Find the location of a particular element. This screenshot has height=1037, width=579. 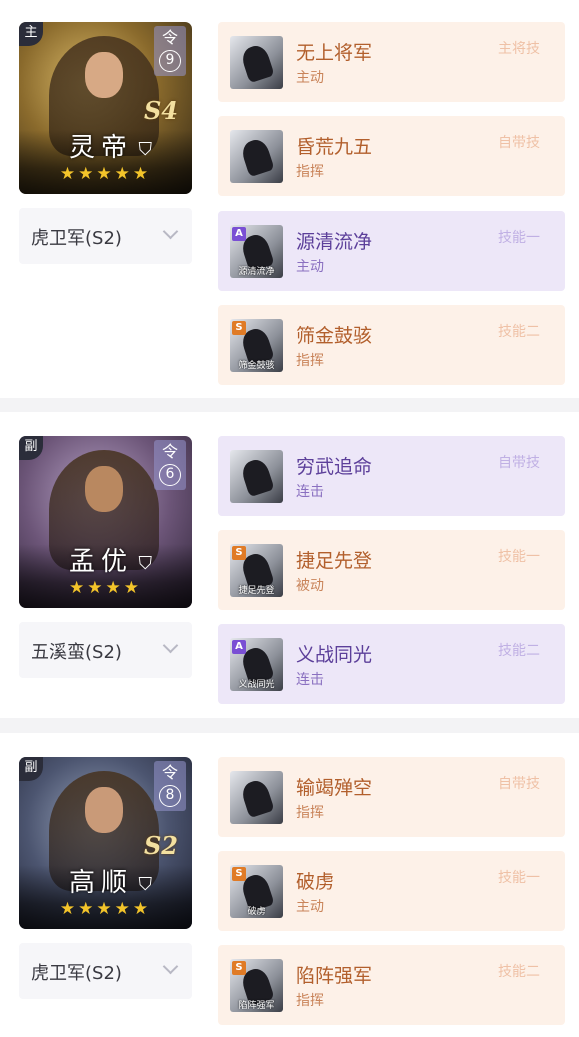

order-badge: 令 6 is located at coordinates (170, 465).